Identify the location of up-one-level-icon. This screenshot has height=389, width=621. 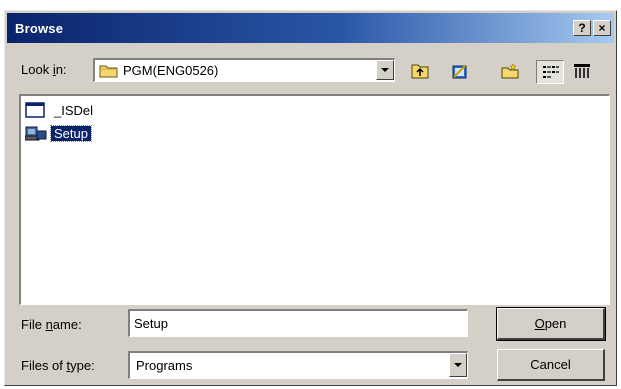
(420, 71).